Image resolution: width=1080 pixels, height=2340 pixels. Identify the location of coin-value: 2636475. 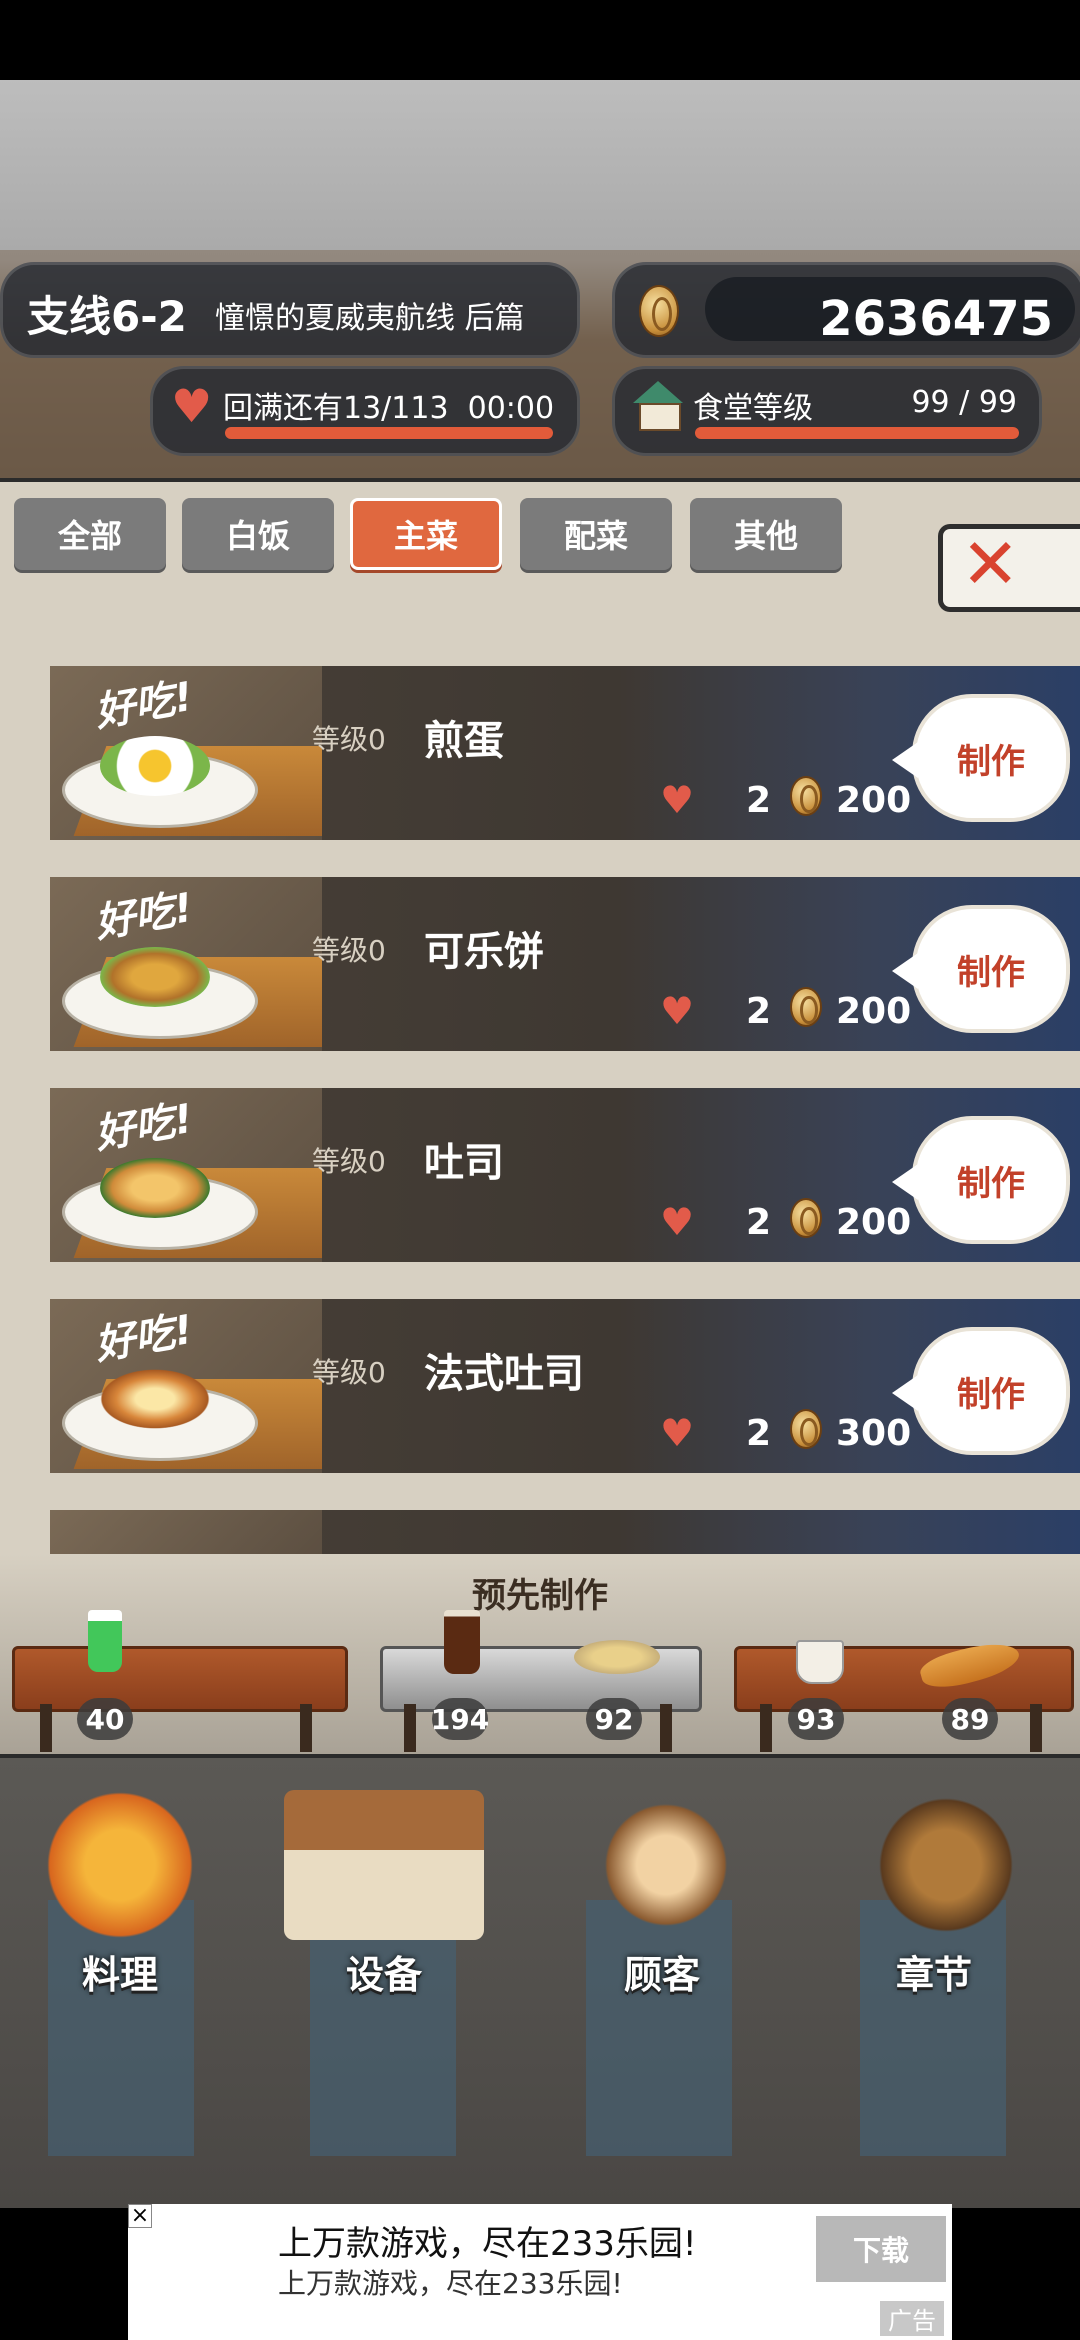
(936, 319).